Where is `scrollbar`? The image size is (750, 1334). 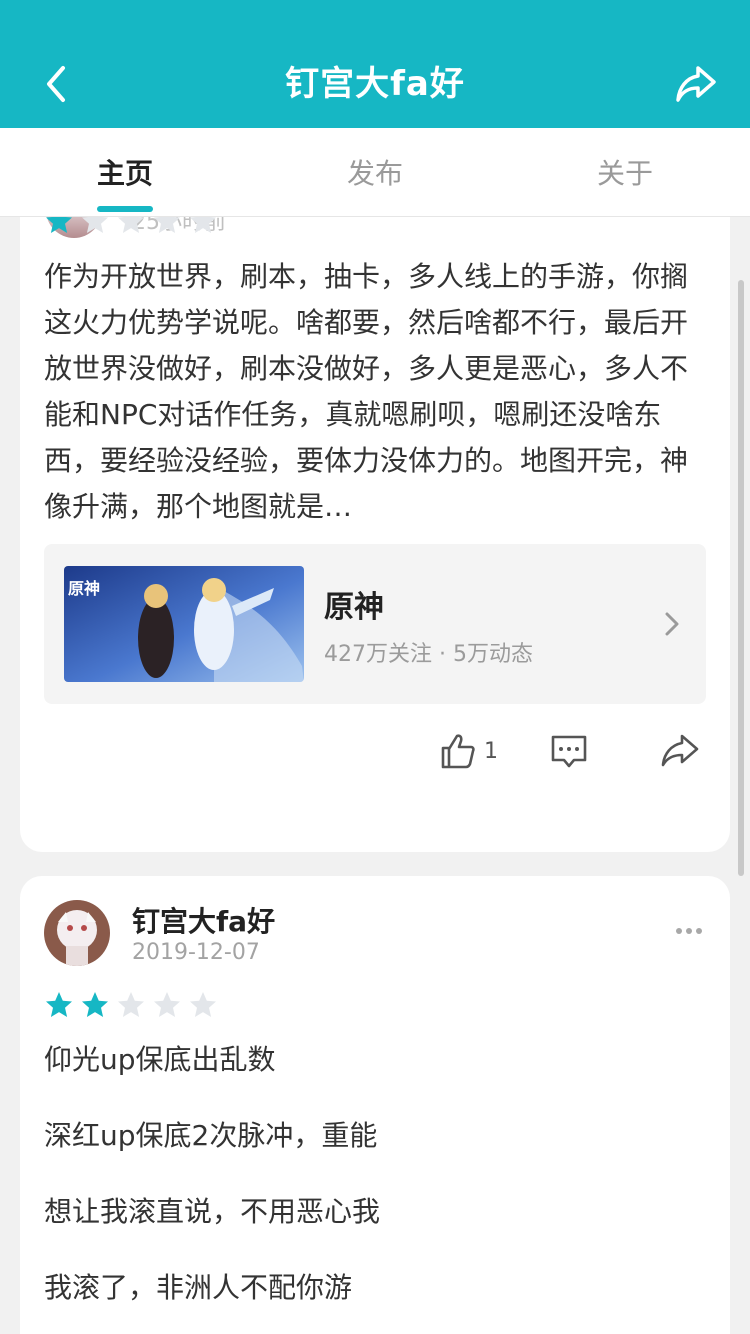
scrollbar is located at coordinates (741, 578).